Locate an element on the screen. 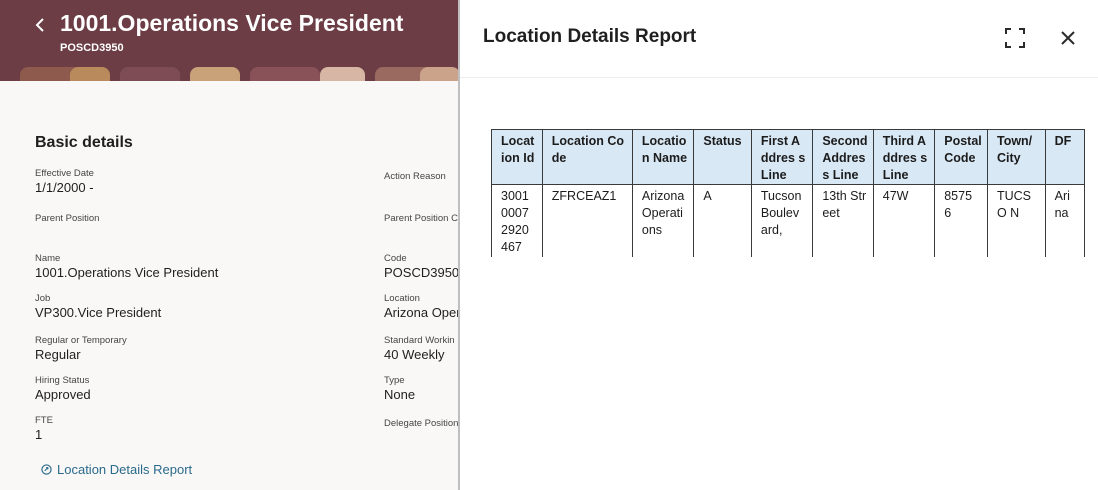 The height and width of the screenshot is (490, 1098). table-cell: Arizona Operati ons is located at coordinates (663, 220).